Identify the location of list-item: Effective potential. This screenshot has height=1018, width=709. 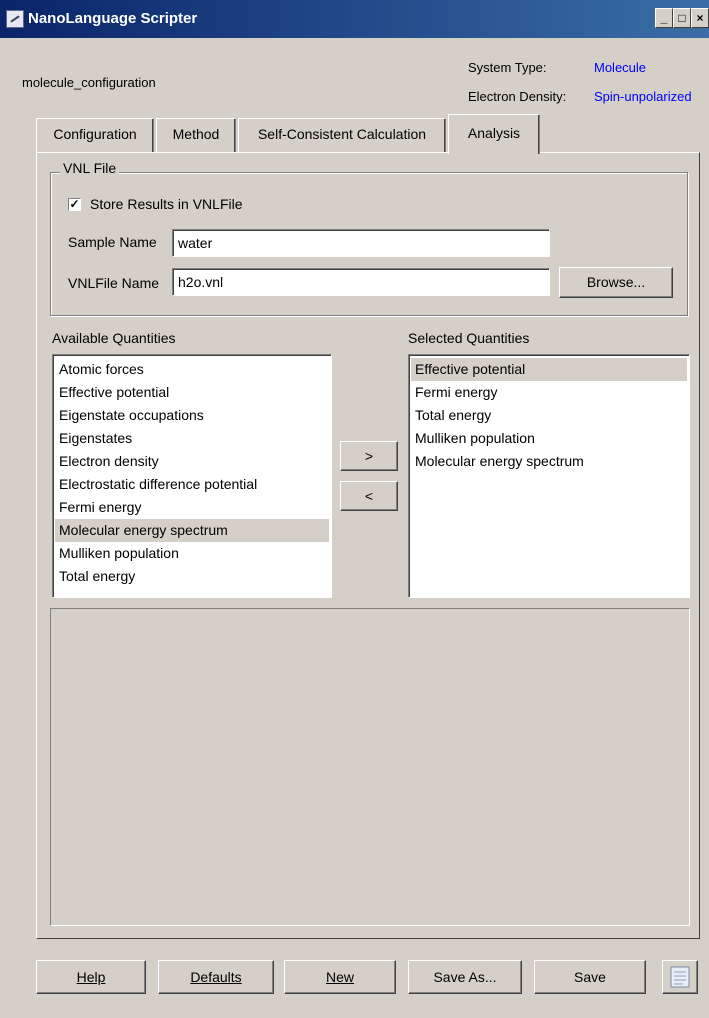
(192, 392).